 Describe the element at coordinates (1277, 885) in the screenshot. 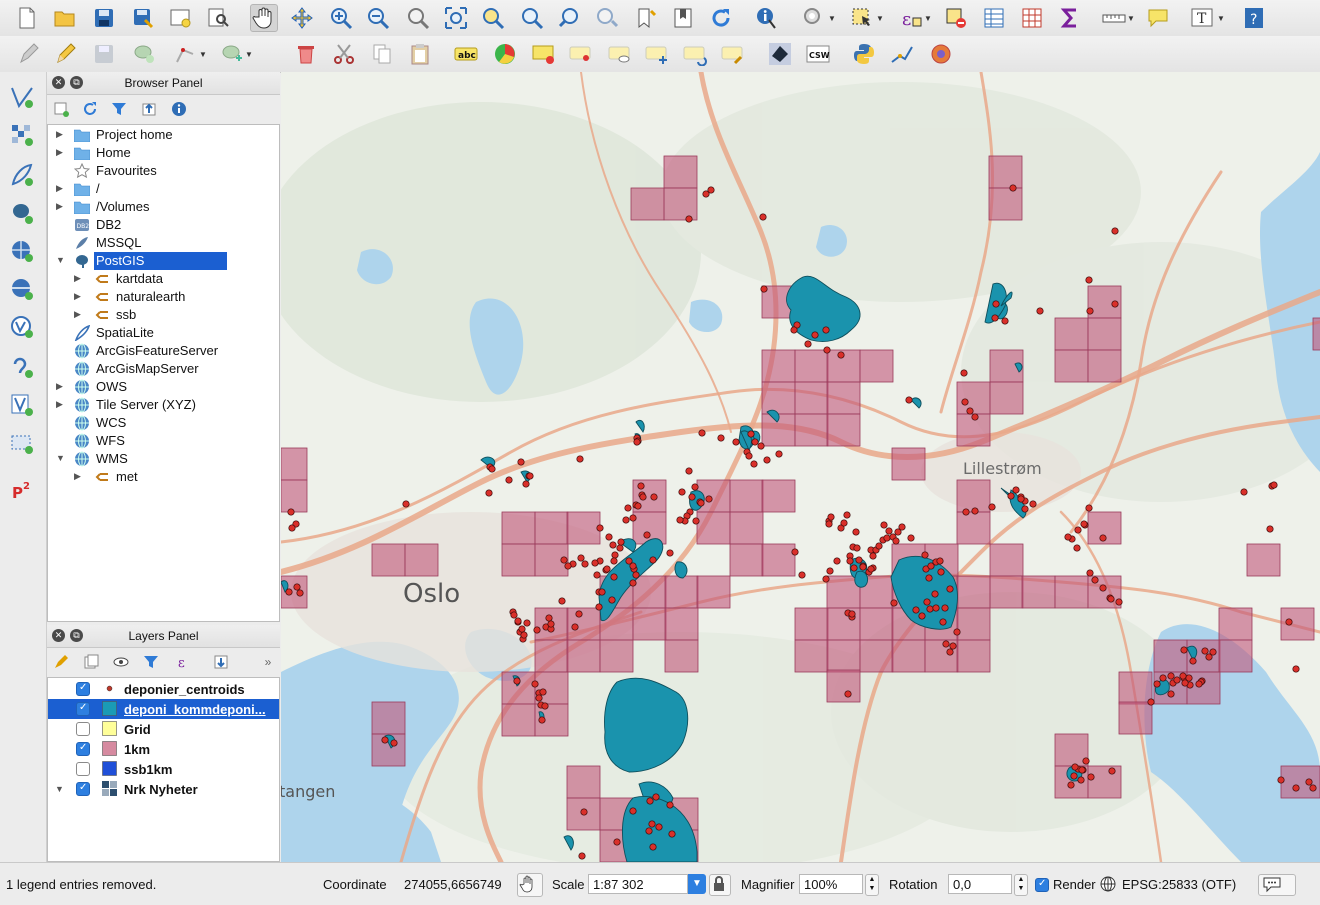

I see `messages-icon` at that location.